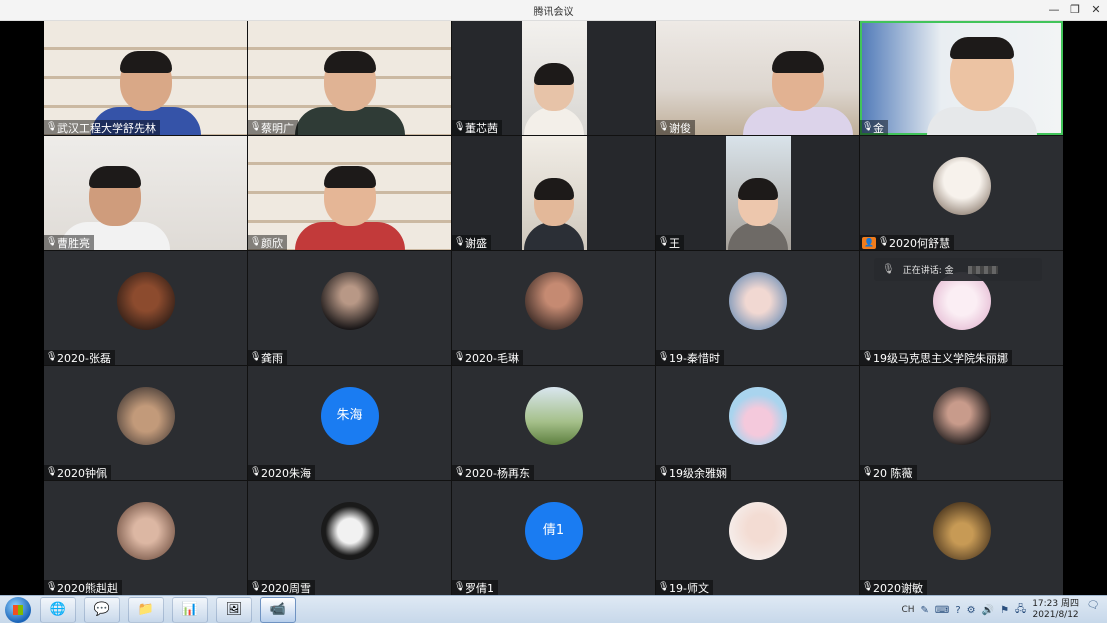 Image resolution: width=1107 pixels, height=623 pixels. I want to click on participant-namebar: 🎙 董芯茜, so click(477, 127).